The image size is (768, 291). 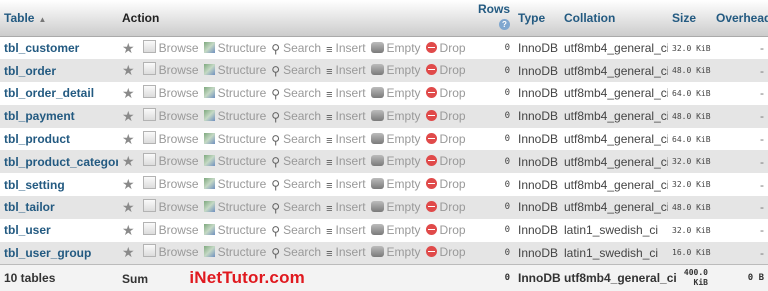 What do you see at coordinates (690, 18) in the screenshot?
I see `column-header-size: Size` at bounding box center [690, 18].